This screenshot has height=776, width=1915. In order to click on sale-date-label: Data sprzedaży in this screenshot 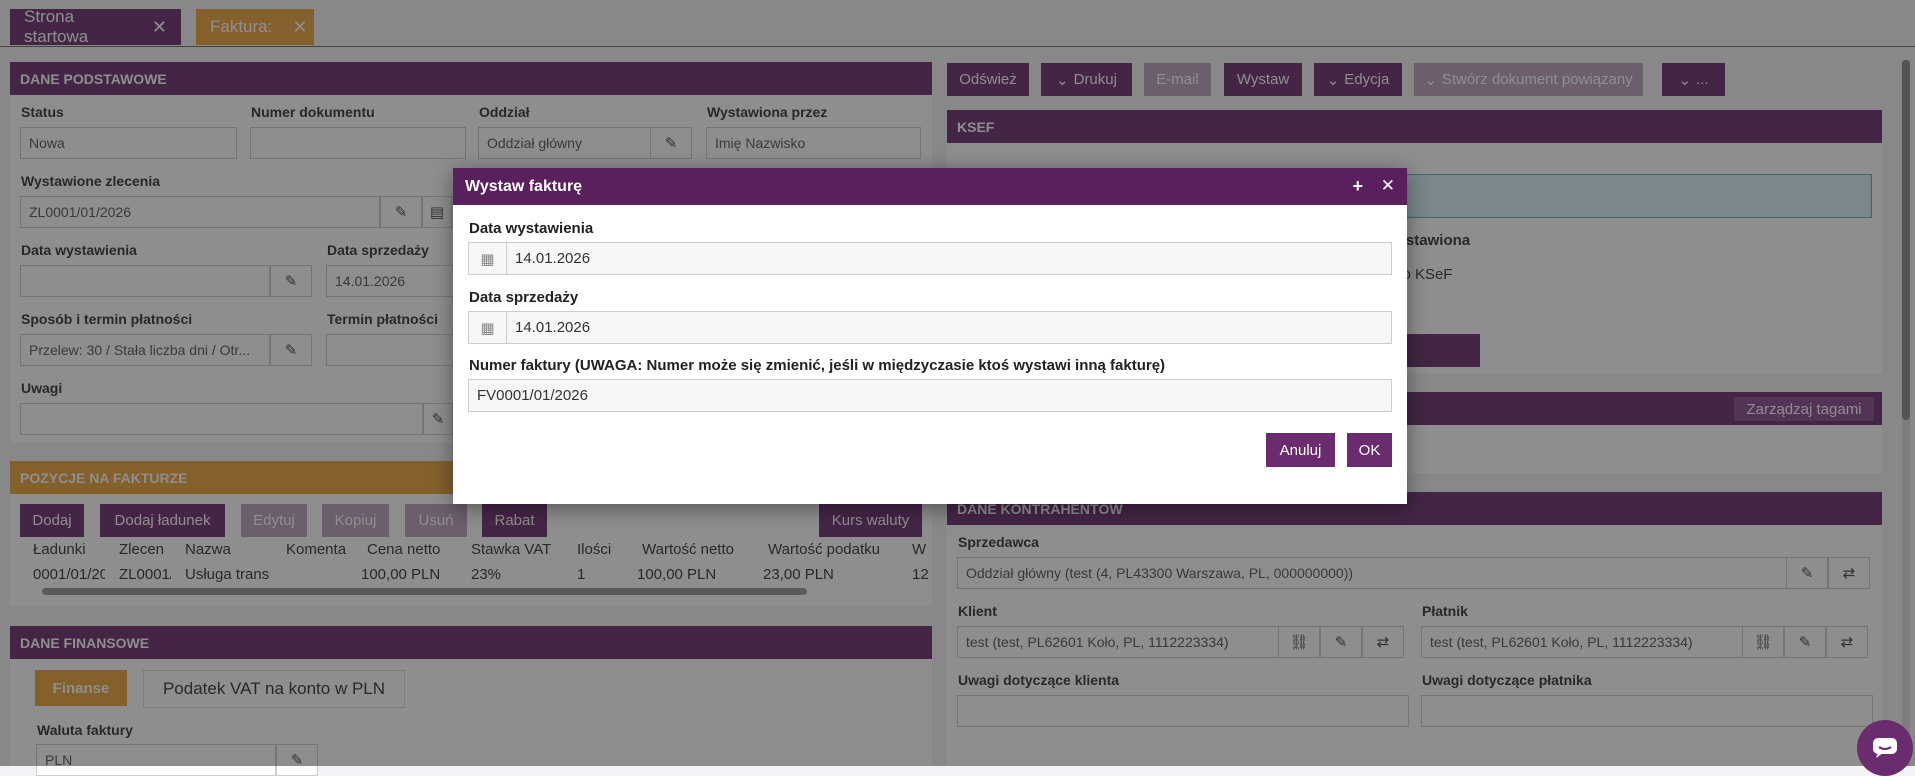, I will do `click(524, 297)`.